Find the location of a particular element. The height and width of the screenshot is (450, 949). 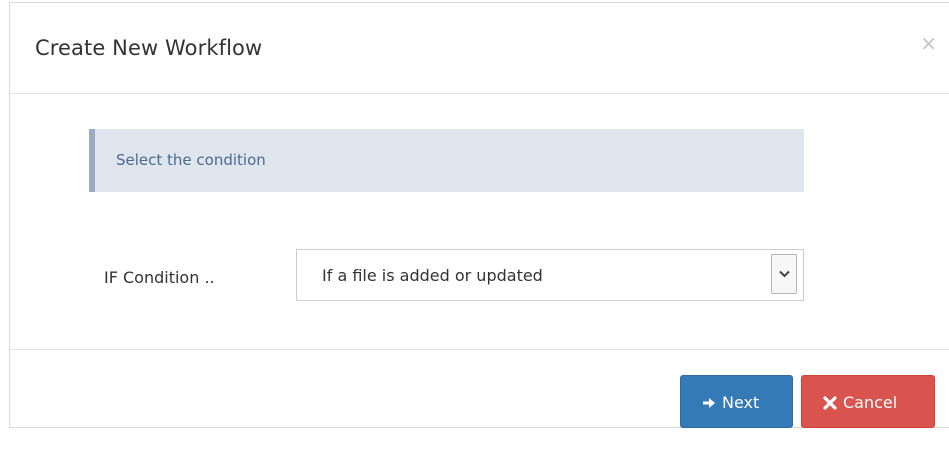

next-button: Next is located at coordinates (736, 401).